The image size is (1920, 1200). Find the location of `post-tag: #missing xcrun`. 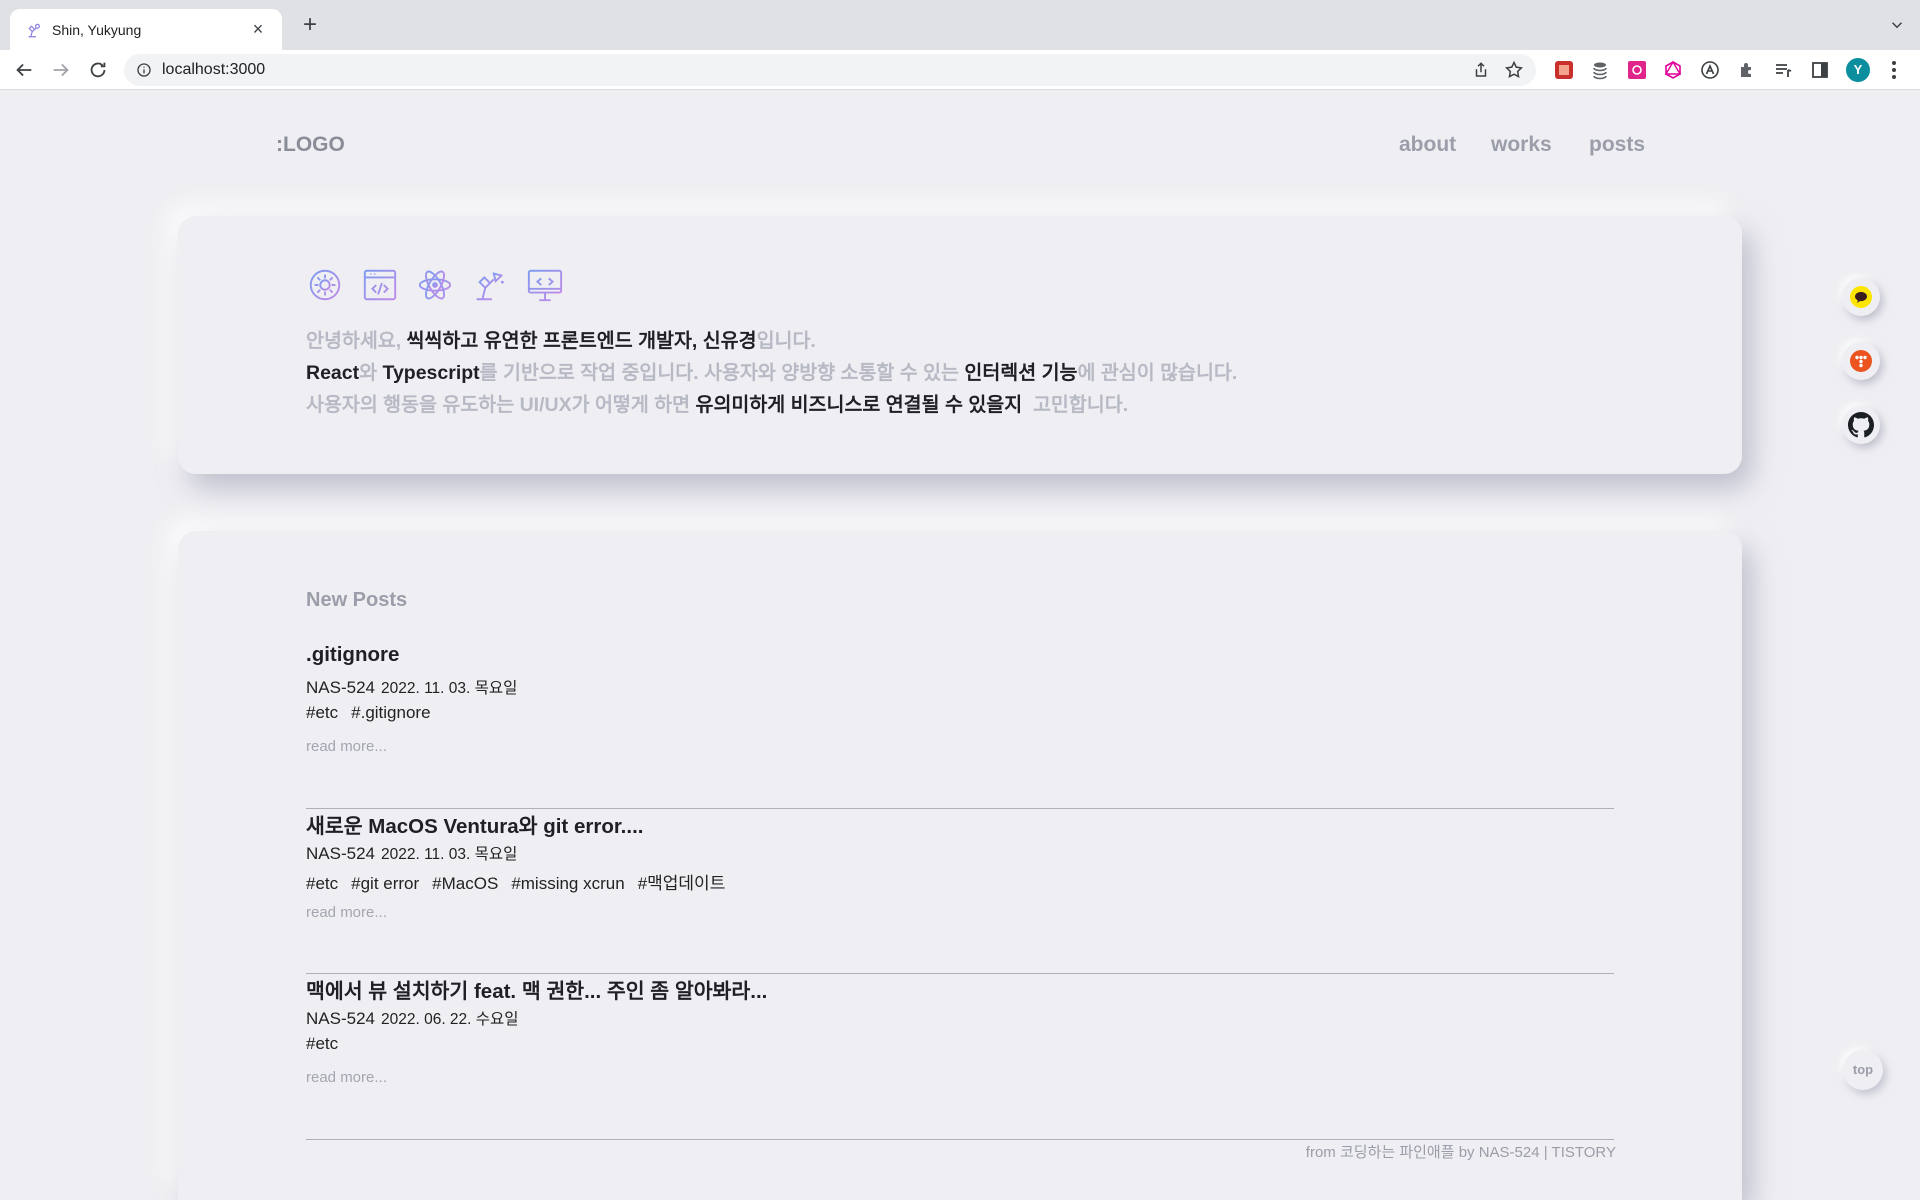

post-tag: #missing xcrun is located at coordinates (567, 883).